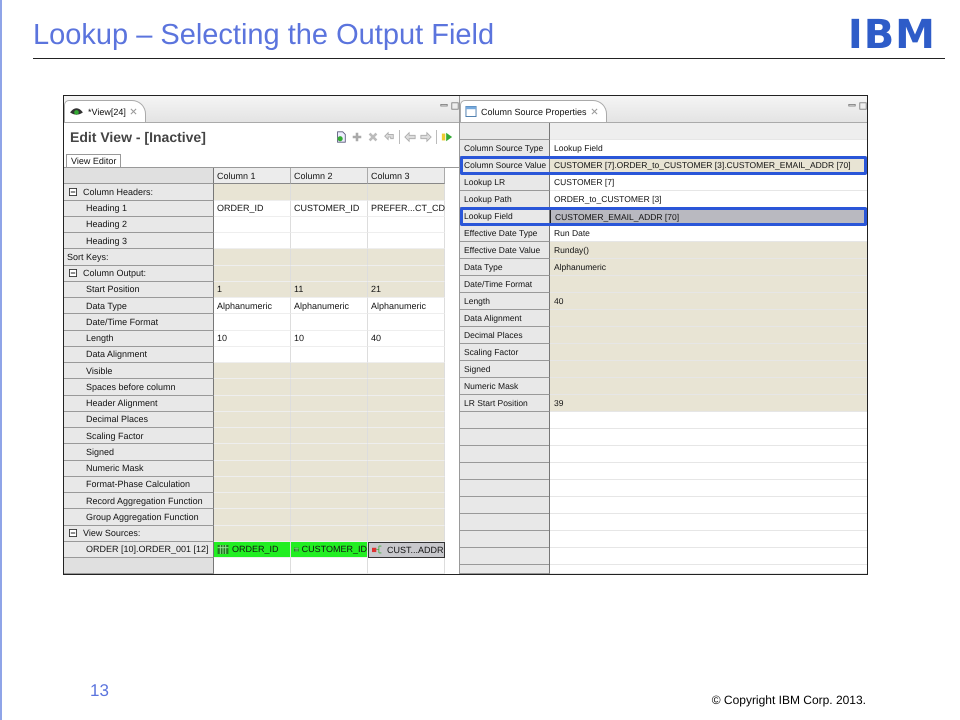 This screenshot has width=960, height=720. What do you see at coordinates (139, 241) in the screenshot?
I see `row-label: Heading 3` at bounding box center [139, 241].